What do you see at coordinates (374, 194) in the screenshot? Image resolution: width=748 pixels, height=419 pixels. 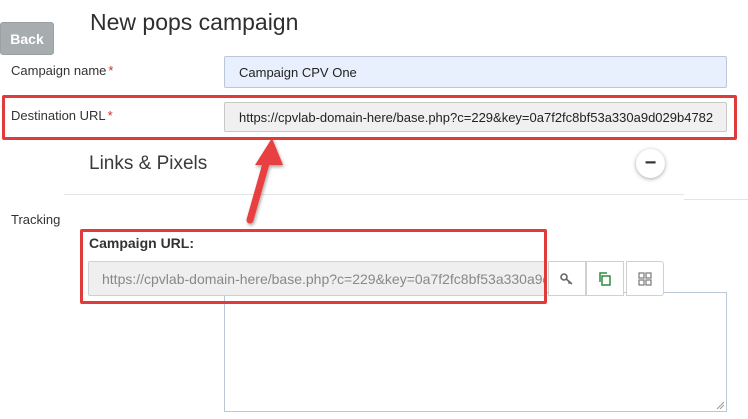 I see `panel-divider` at bounding box center [374, 194].